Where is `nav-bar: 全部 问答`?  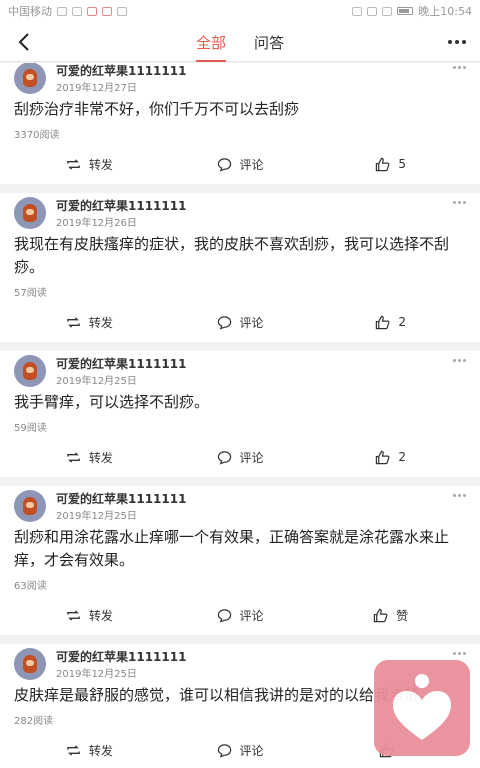 nav-bar: 全部 问答 is located at coordinates (240, 42).